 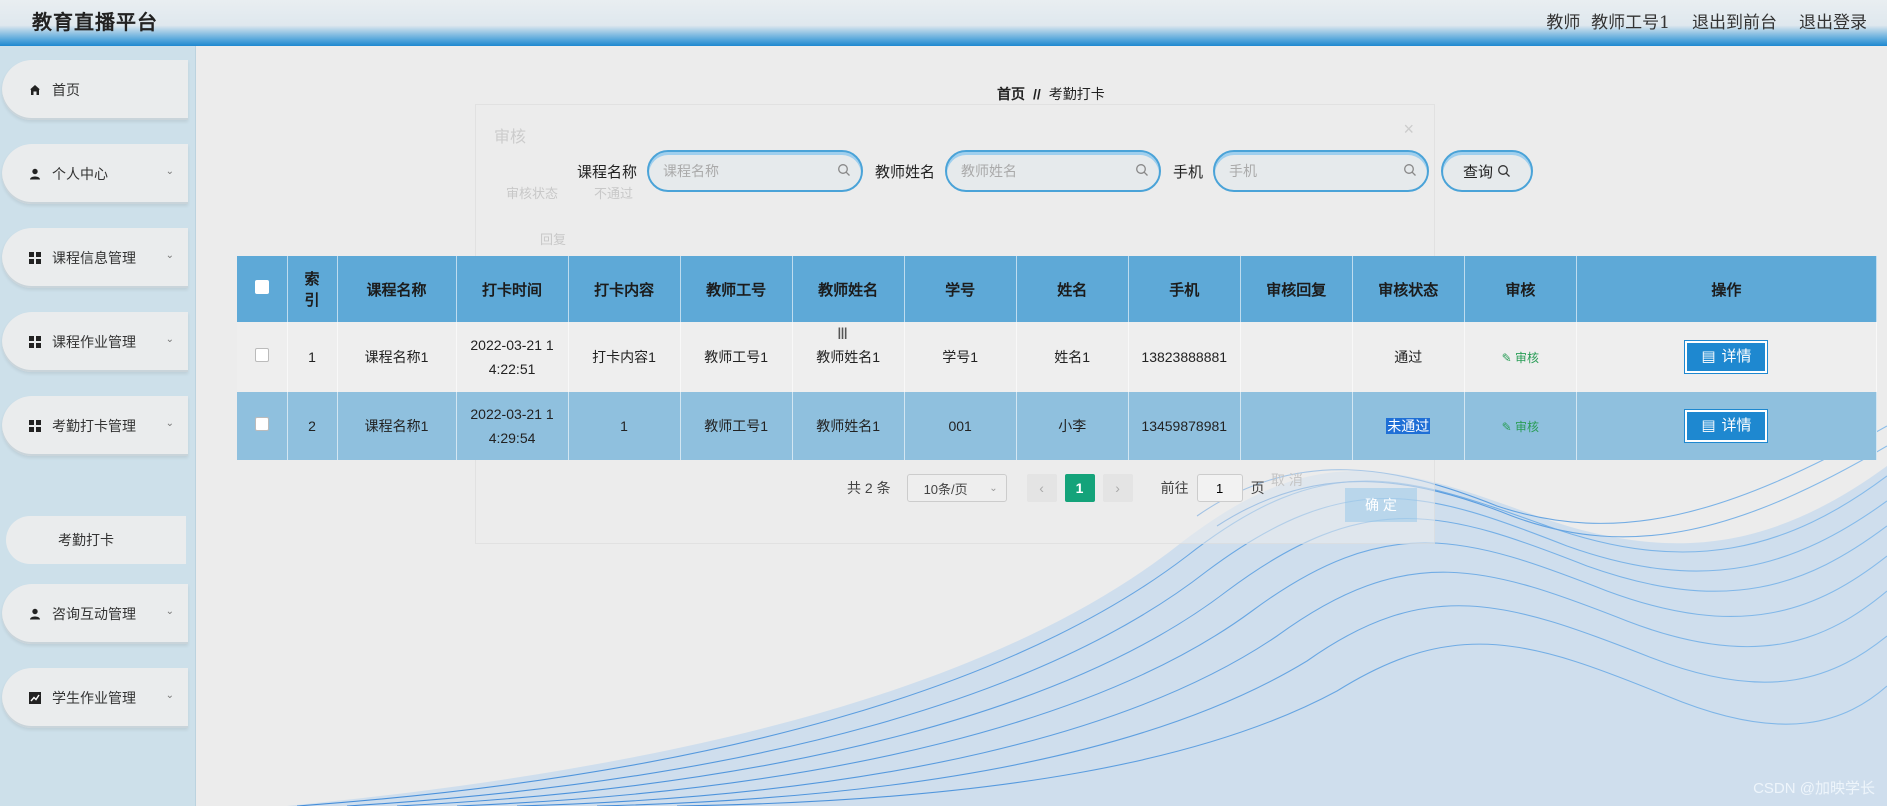 I want to click on teacher-name-field, so click(x=1053, y=171).